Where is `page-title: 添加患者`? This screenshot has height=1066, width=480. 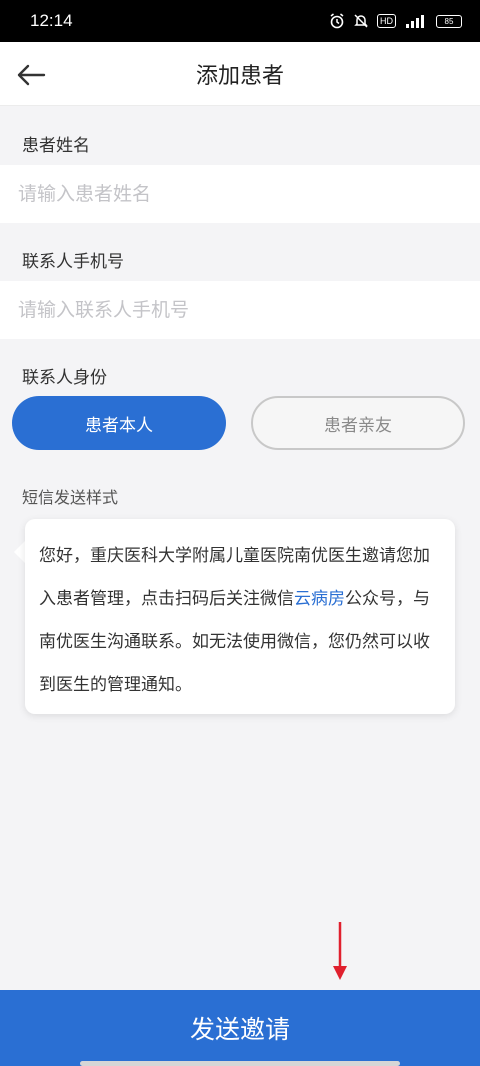 page-title: 添加患者 is located at coordinates (239, 76).